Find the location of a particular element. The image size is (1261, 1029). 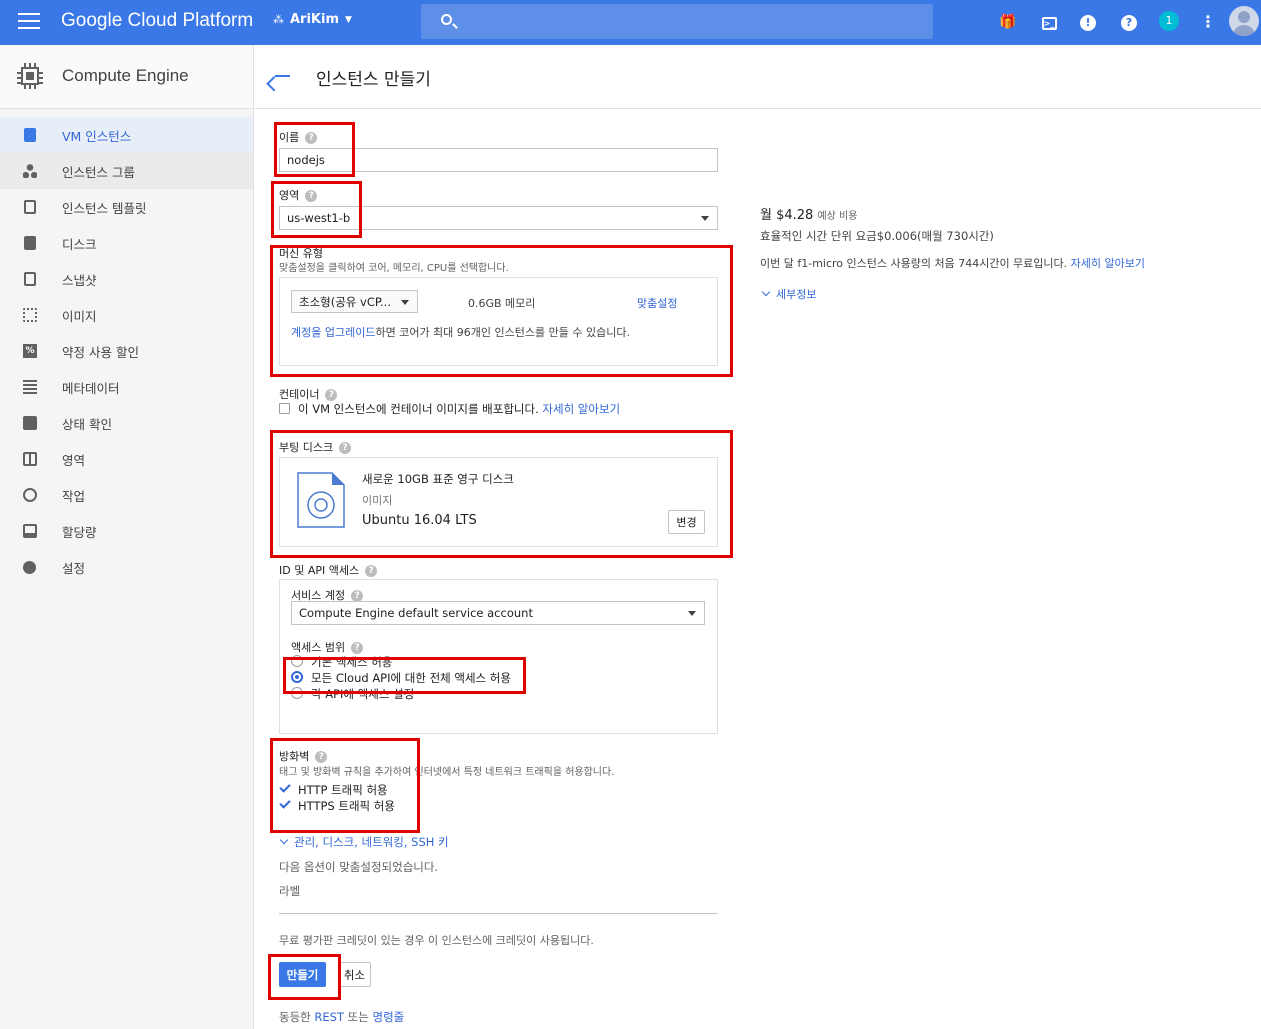

sidebar-item-images: 이미지 is located at coordinates (126, 315).